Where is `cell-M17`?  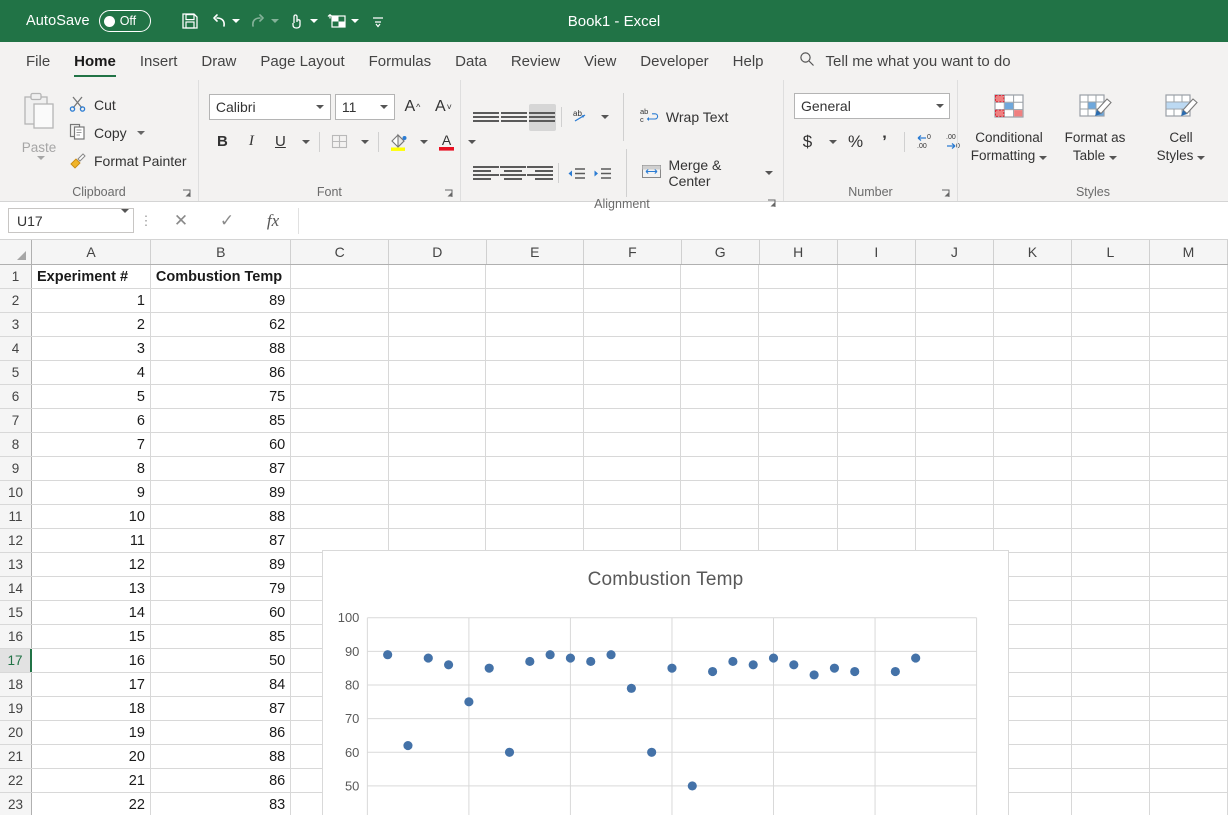 cell-M17 is located at coordinates (1189, 660).